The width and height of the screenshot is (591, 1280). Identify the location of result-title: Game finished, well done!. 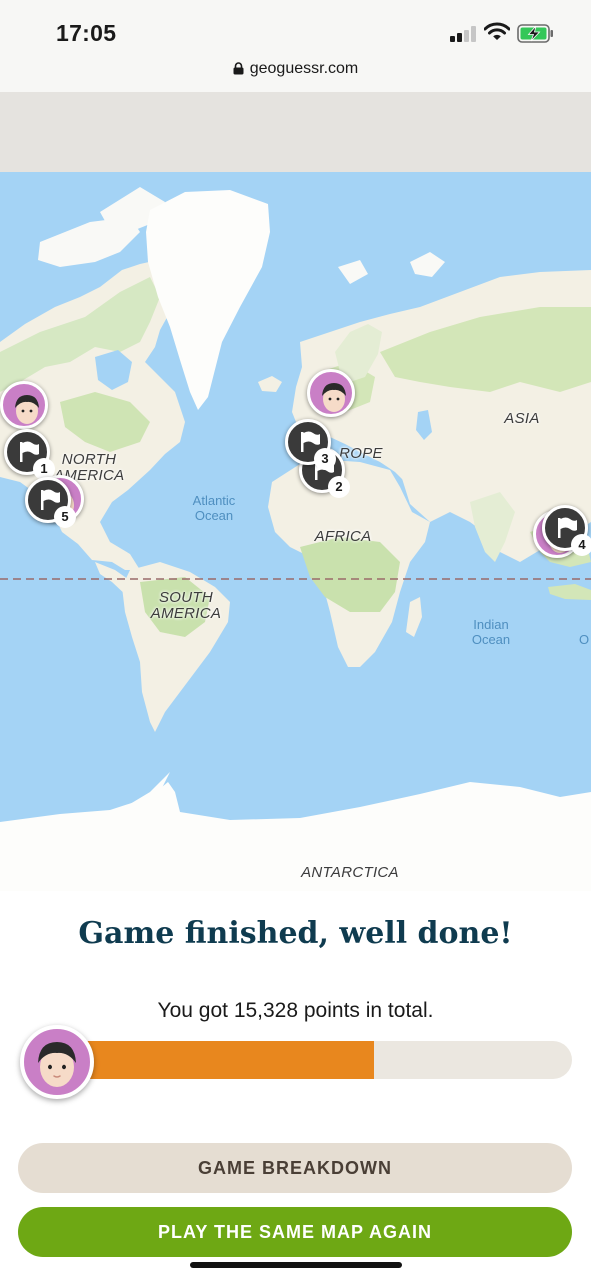
(295, 933).